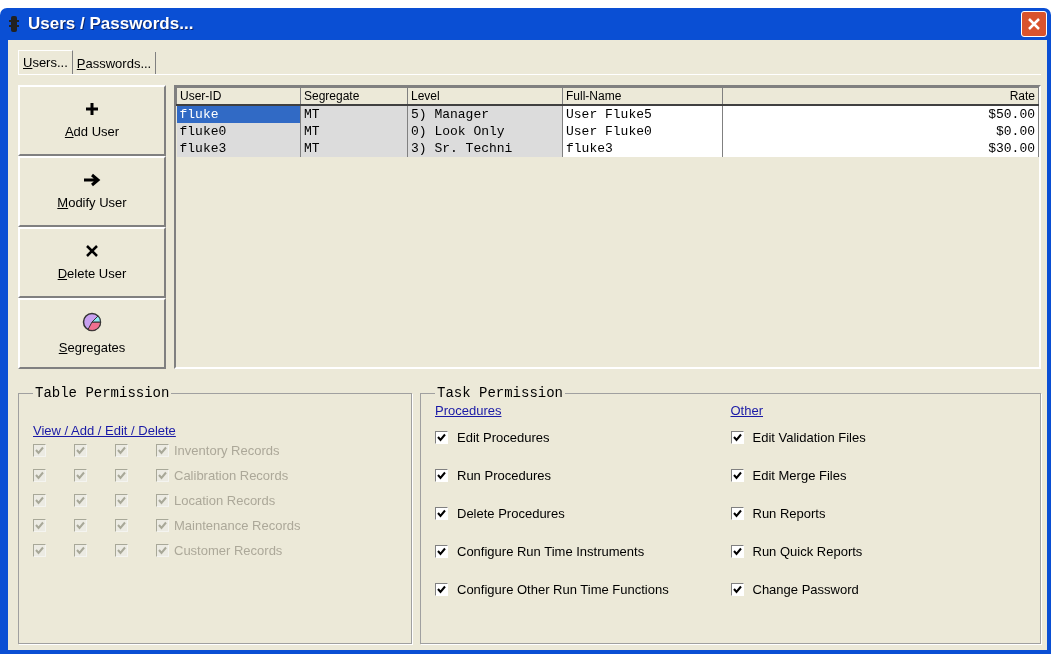 This screenshot has height=654, width=1051. What do you see at coordinates (500, 393) in the screenshot?
I see `group-title: Task Permission` at bounding box center [500, 393].